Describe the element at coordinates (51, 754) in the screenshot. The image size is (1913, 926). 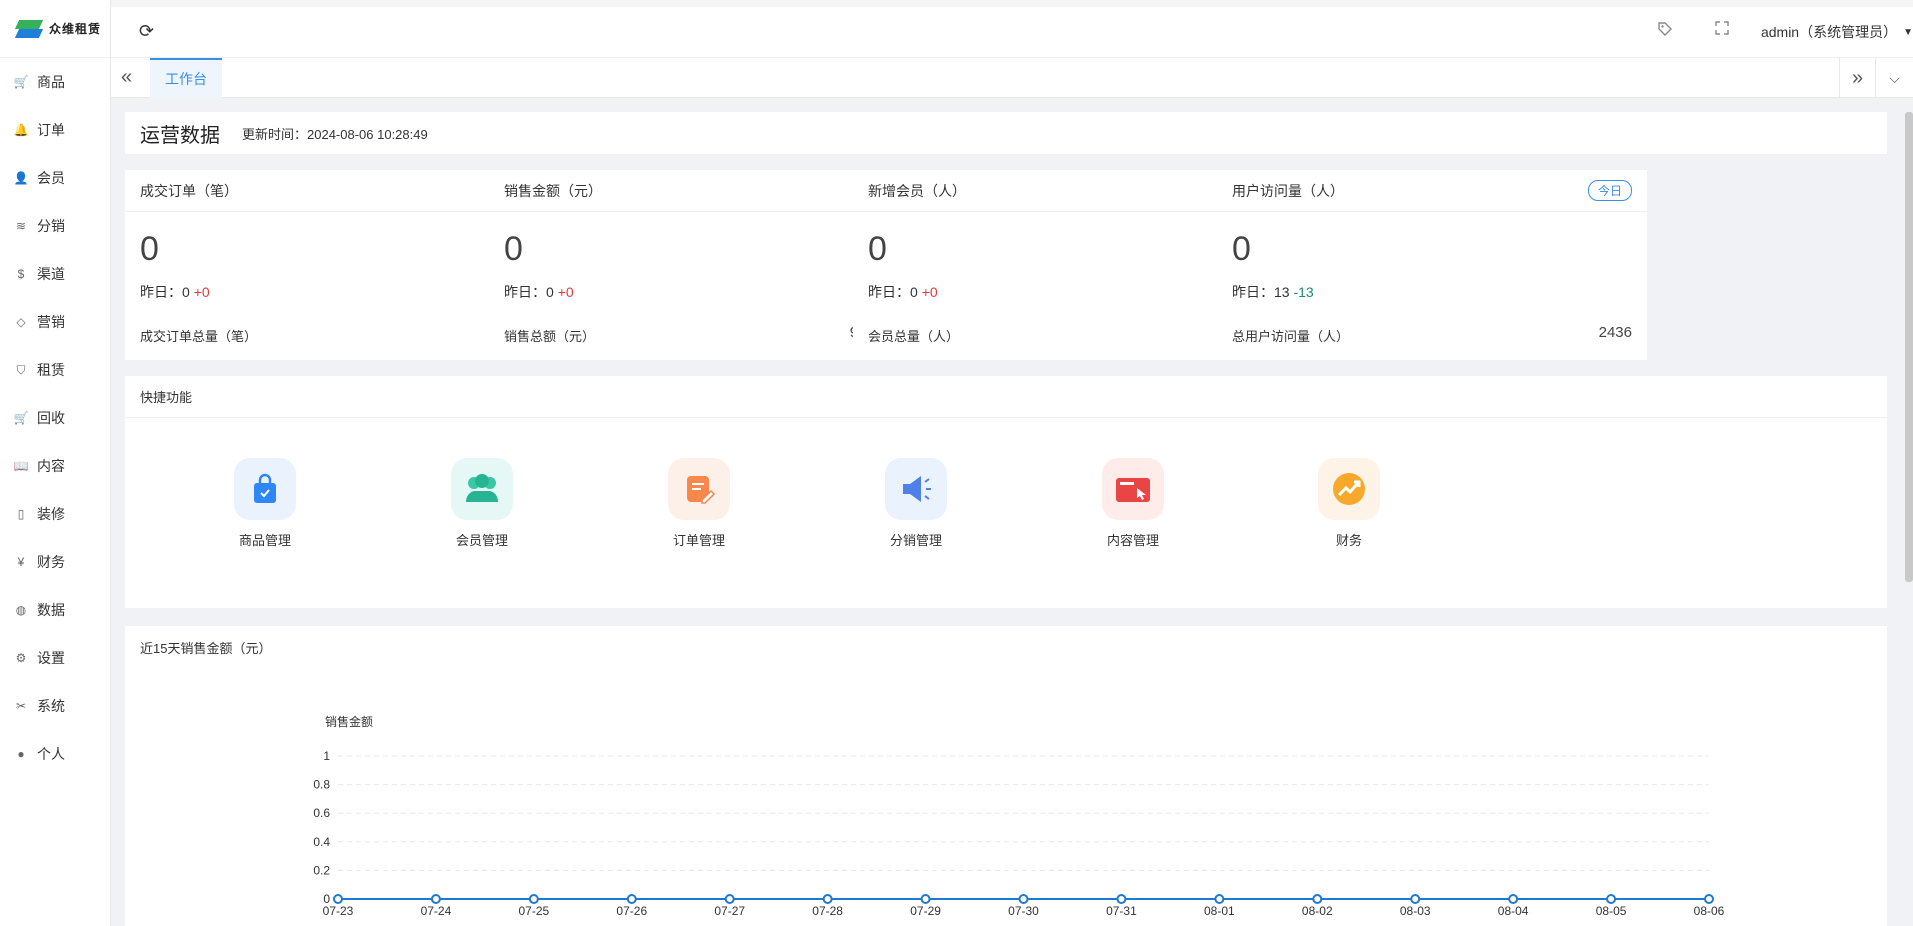
I see `sidebar-item-label: 个人` at that location.